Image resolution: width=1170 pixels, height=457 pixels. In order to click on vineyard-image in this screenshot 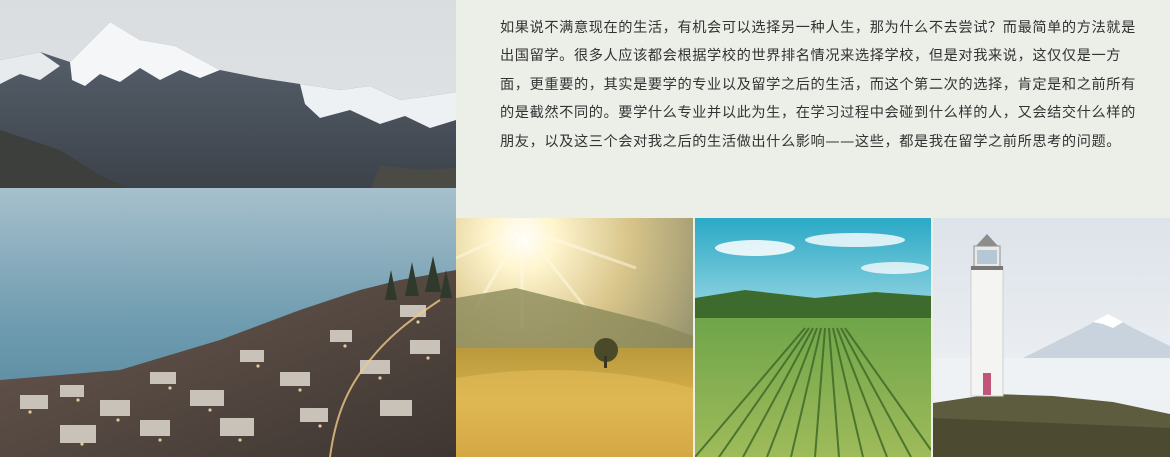, I will do `click(813, 337)`.